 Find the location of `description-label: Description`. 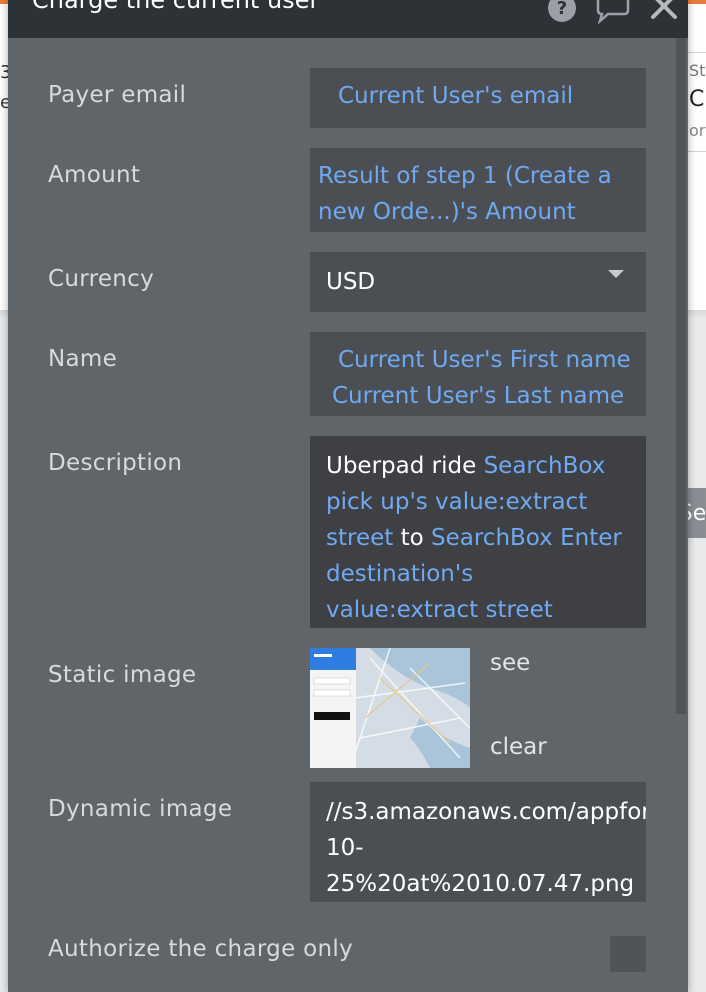

description-label: Description is located at coordinates (115, 463).